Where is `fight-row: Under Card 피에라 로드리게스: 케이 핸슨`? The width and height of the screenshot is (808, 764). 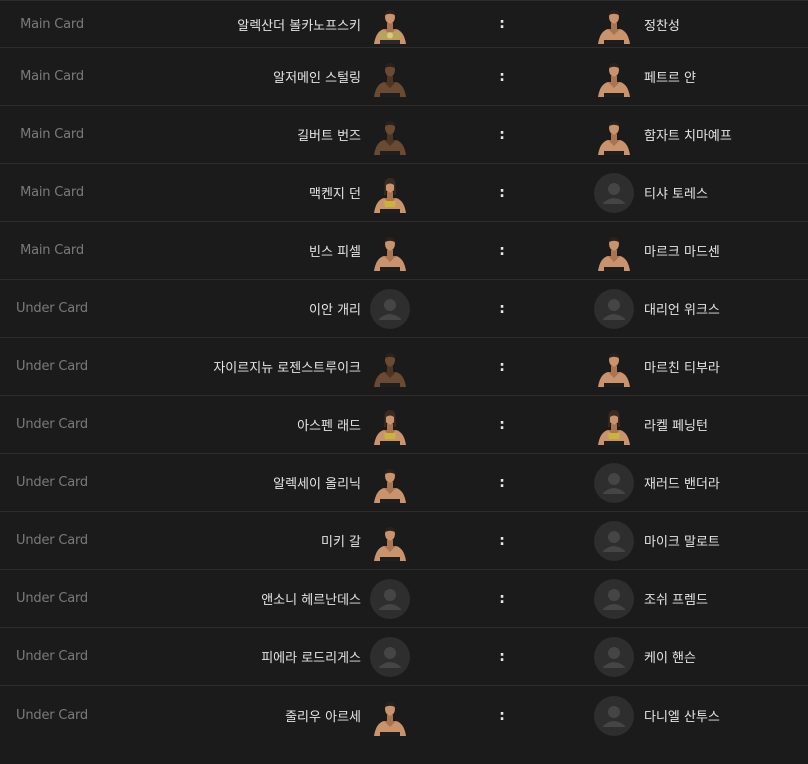 fight-row: Under Card 피에라 로드리게스: 케이 핸슨 is located at coordinates (404, 657).